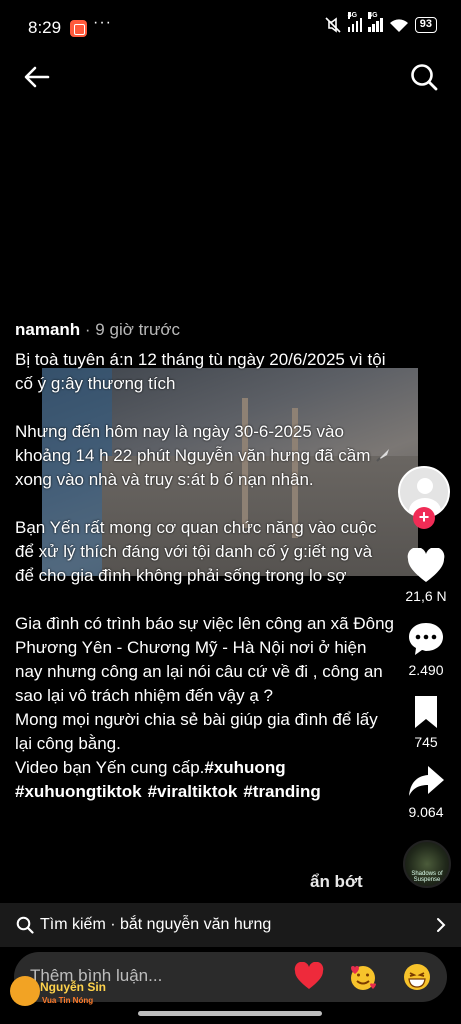 Image resolution: width=461 pixels, height=1024 pixels. What do you see at coordinates (164, 479) in the screenshot?
I see `caption-paragraph: xong vào nhà và truy s:át b ố nạn nhân.` at bounding box center [164, 479].